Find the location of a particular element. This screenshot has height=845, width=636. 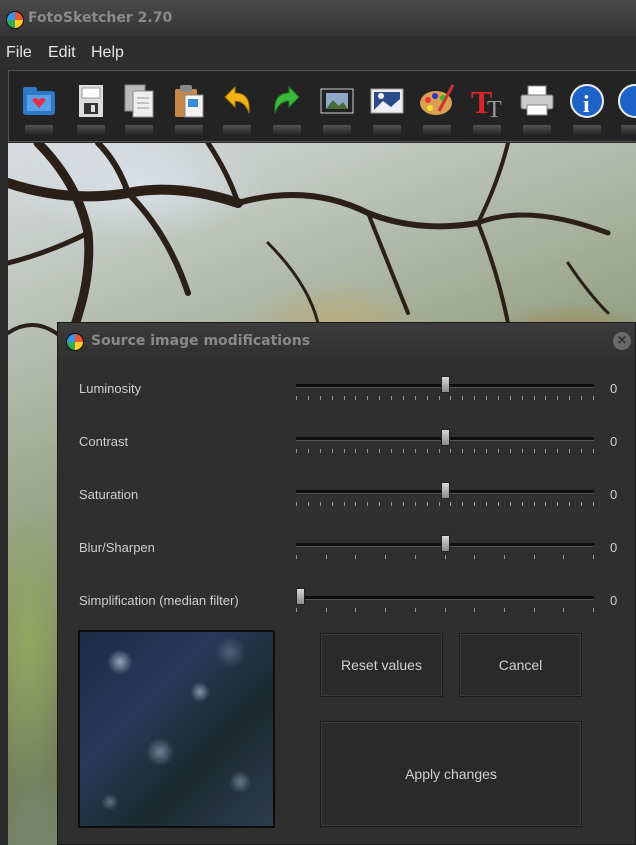

simplification-slider is located at coordinates (445, 600).